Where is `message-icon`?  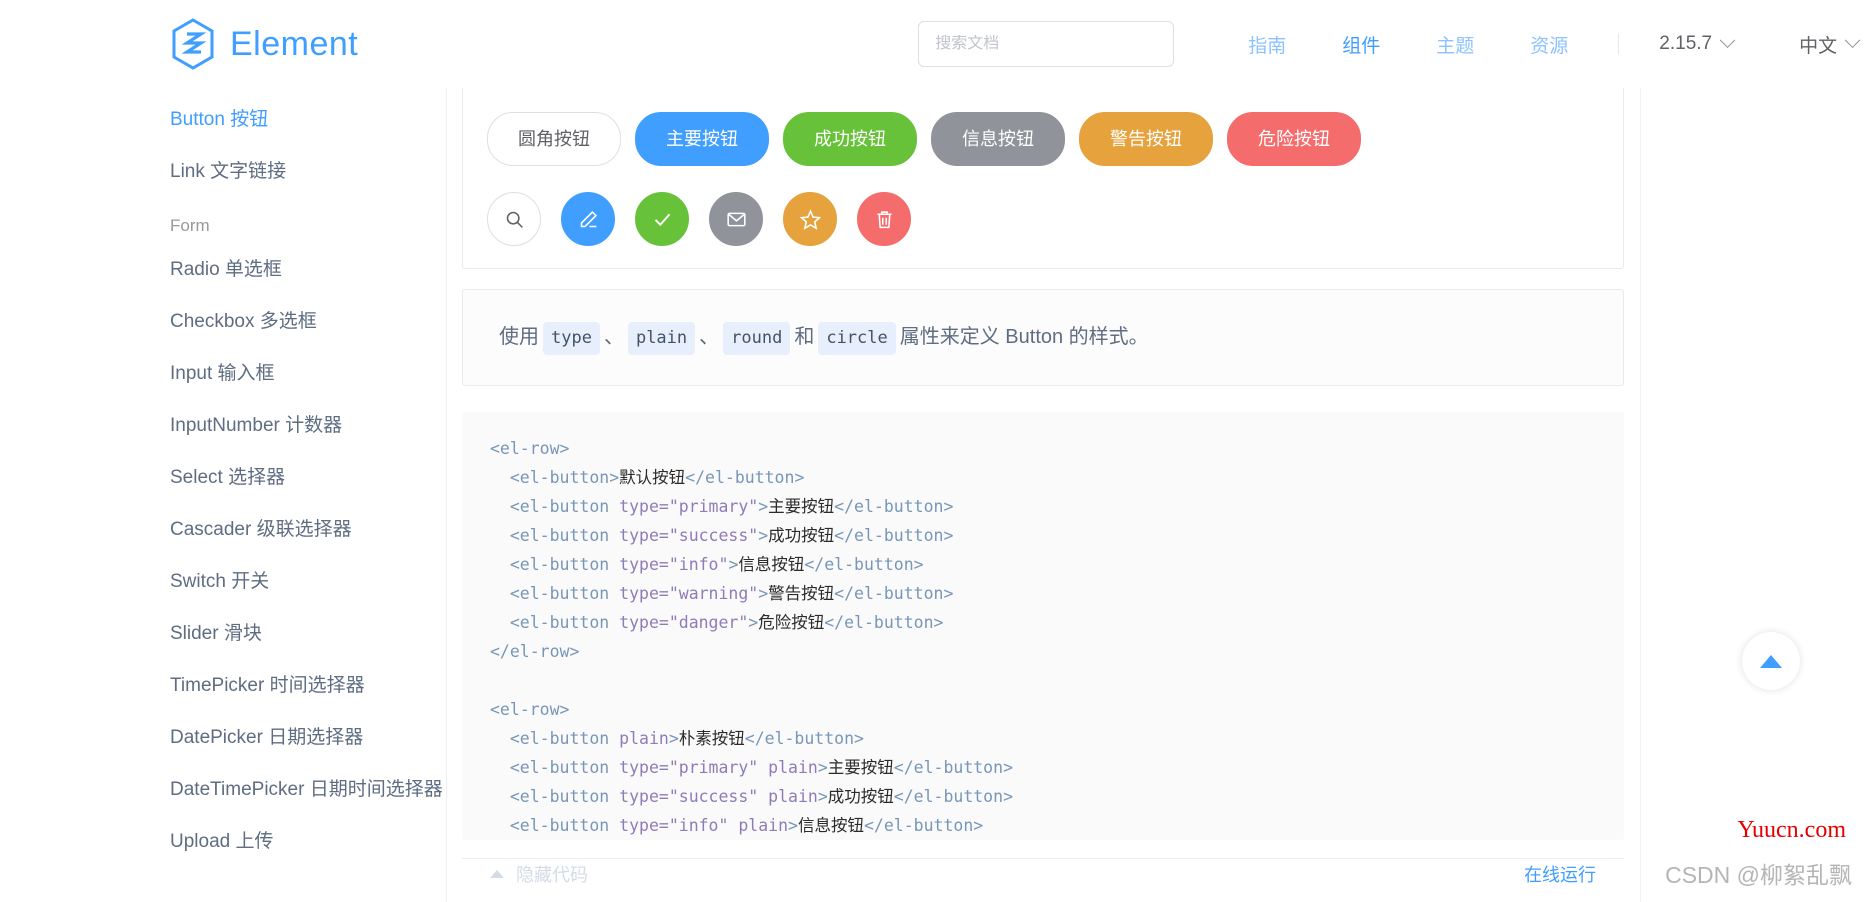
message-icon is located at coordinates (736, 219).